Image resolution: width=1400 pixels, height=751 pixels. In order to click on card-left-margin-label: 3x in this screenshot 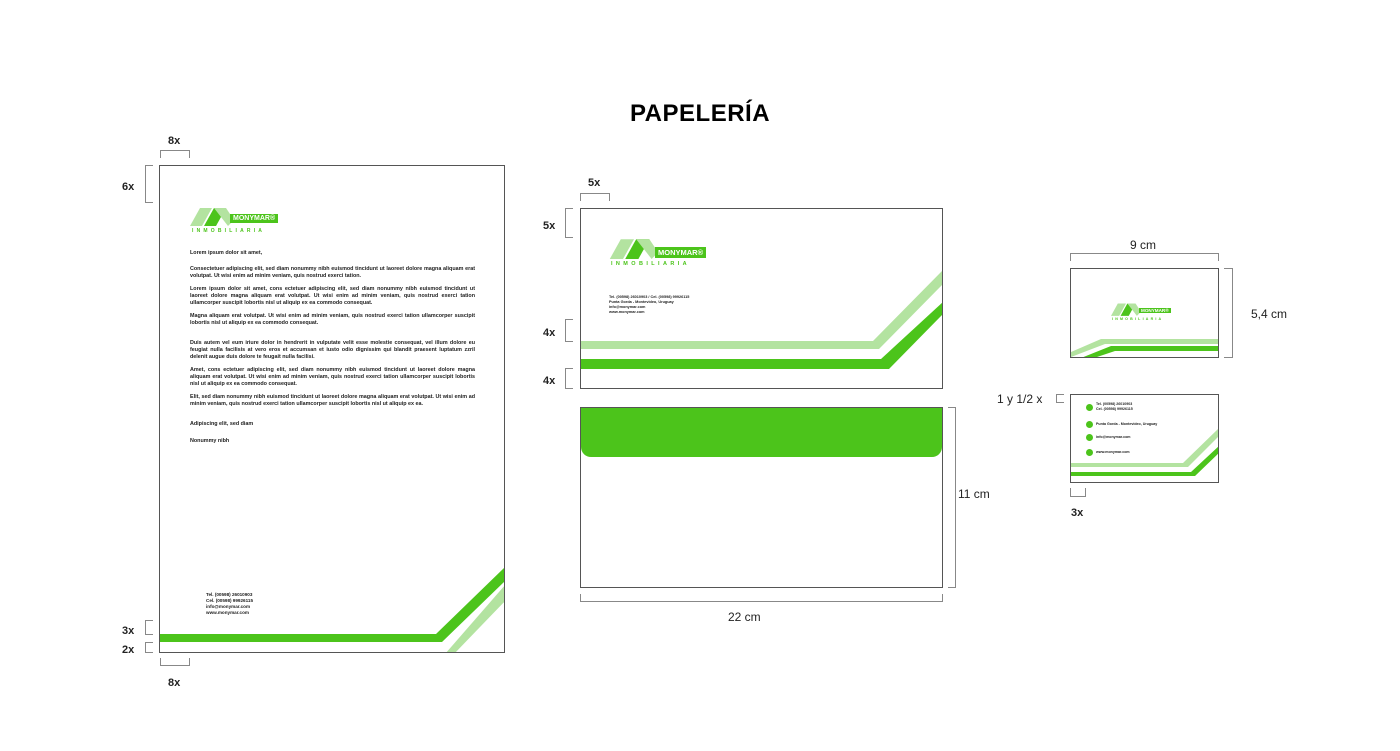, I will do `click(1077, 513)`.